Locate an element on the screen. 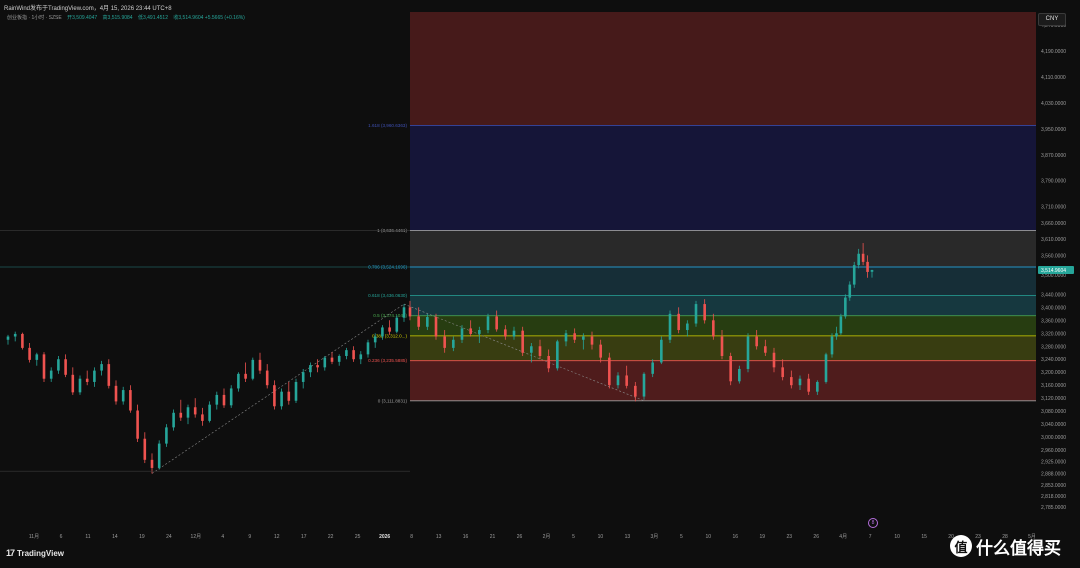 Image resolution: width=1080 pixels, height=568 pixels. legend-symbol: 创业板指 · 1小时 · SZSE is located at coordinates (34, 18).